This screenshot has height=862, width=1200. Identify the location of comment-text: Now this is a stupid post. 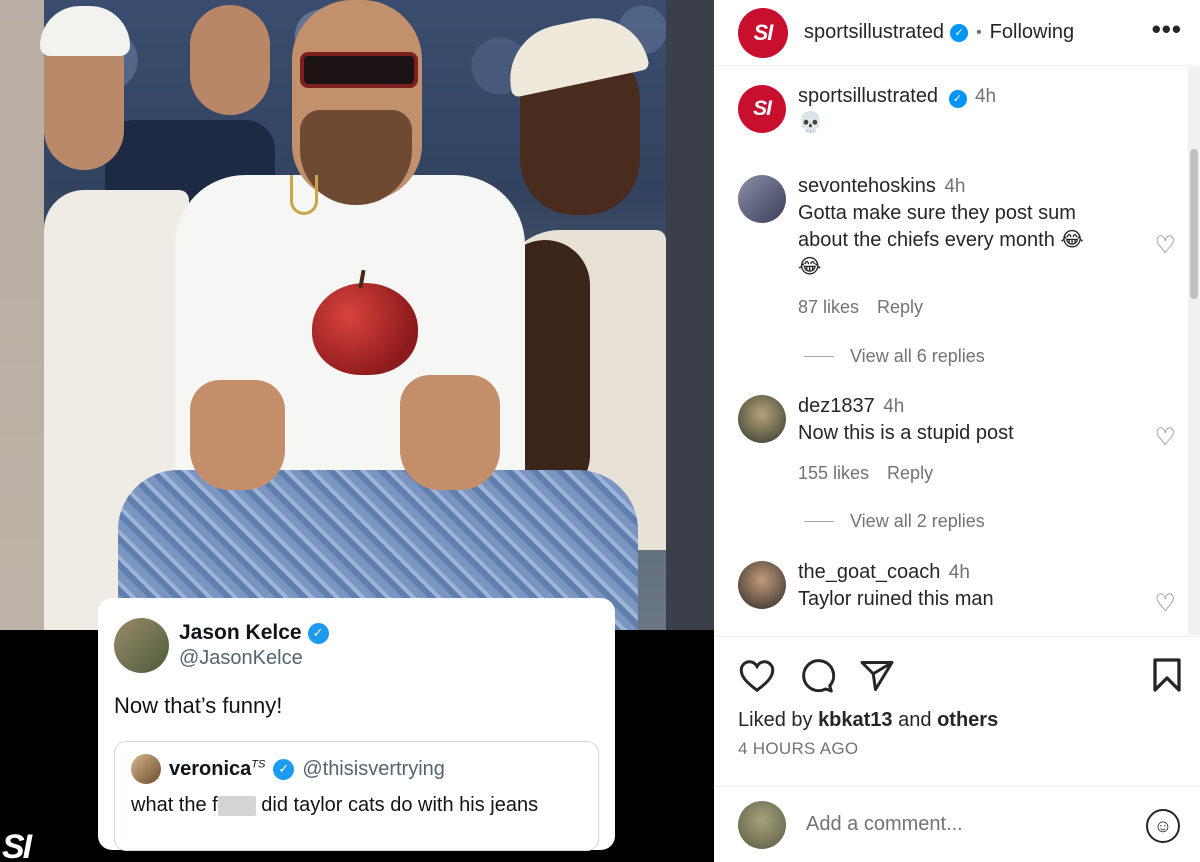
(906, 433).